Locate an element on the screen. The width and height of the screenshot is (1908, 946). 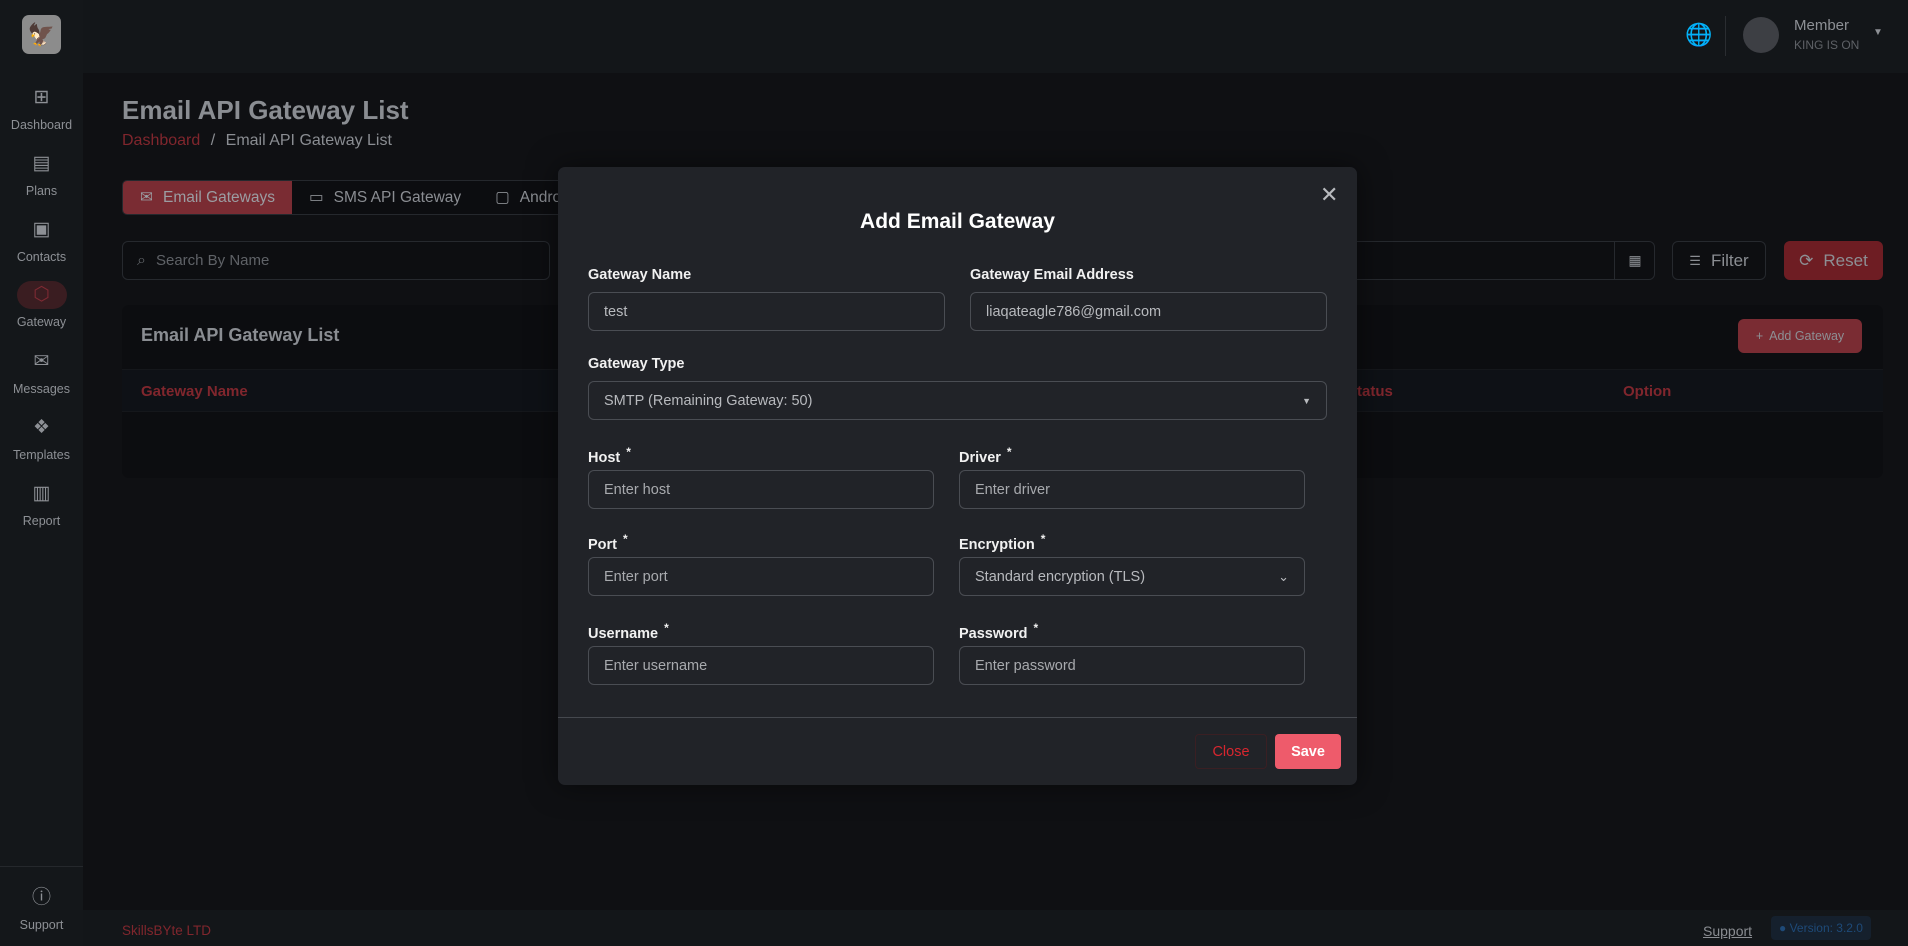
add-gateway-button: + Add Gateway is located at coordinates (1800, 336).